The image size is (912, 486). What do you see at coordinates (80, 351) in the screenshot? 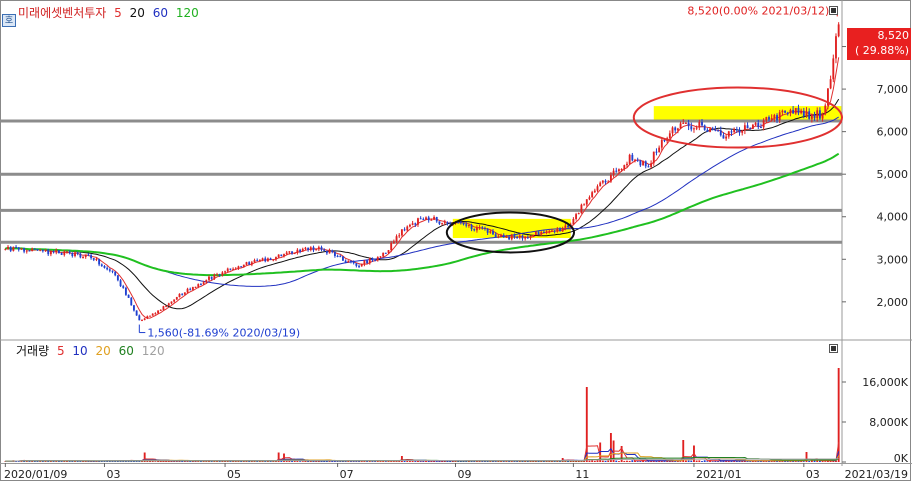
I see `vma10-legend-label: 10` at bounding box center [80, 351].